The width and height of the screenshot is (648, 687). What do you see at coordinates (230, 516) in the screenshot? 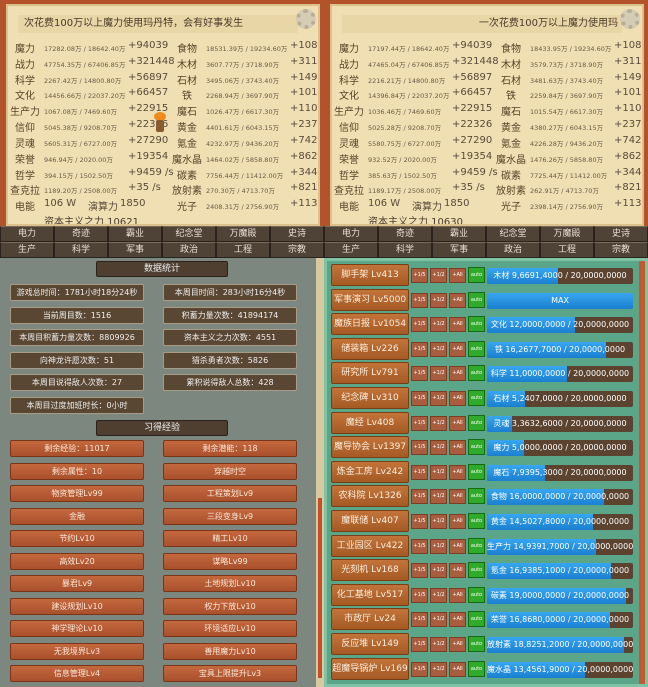
I see `skill-button: 三段变身Lv9` at bounding box center [230, 516].